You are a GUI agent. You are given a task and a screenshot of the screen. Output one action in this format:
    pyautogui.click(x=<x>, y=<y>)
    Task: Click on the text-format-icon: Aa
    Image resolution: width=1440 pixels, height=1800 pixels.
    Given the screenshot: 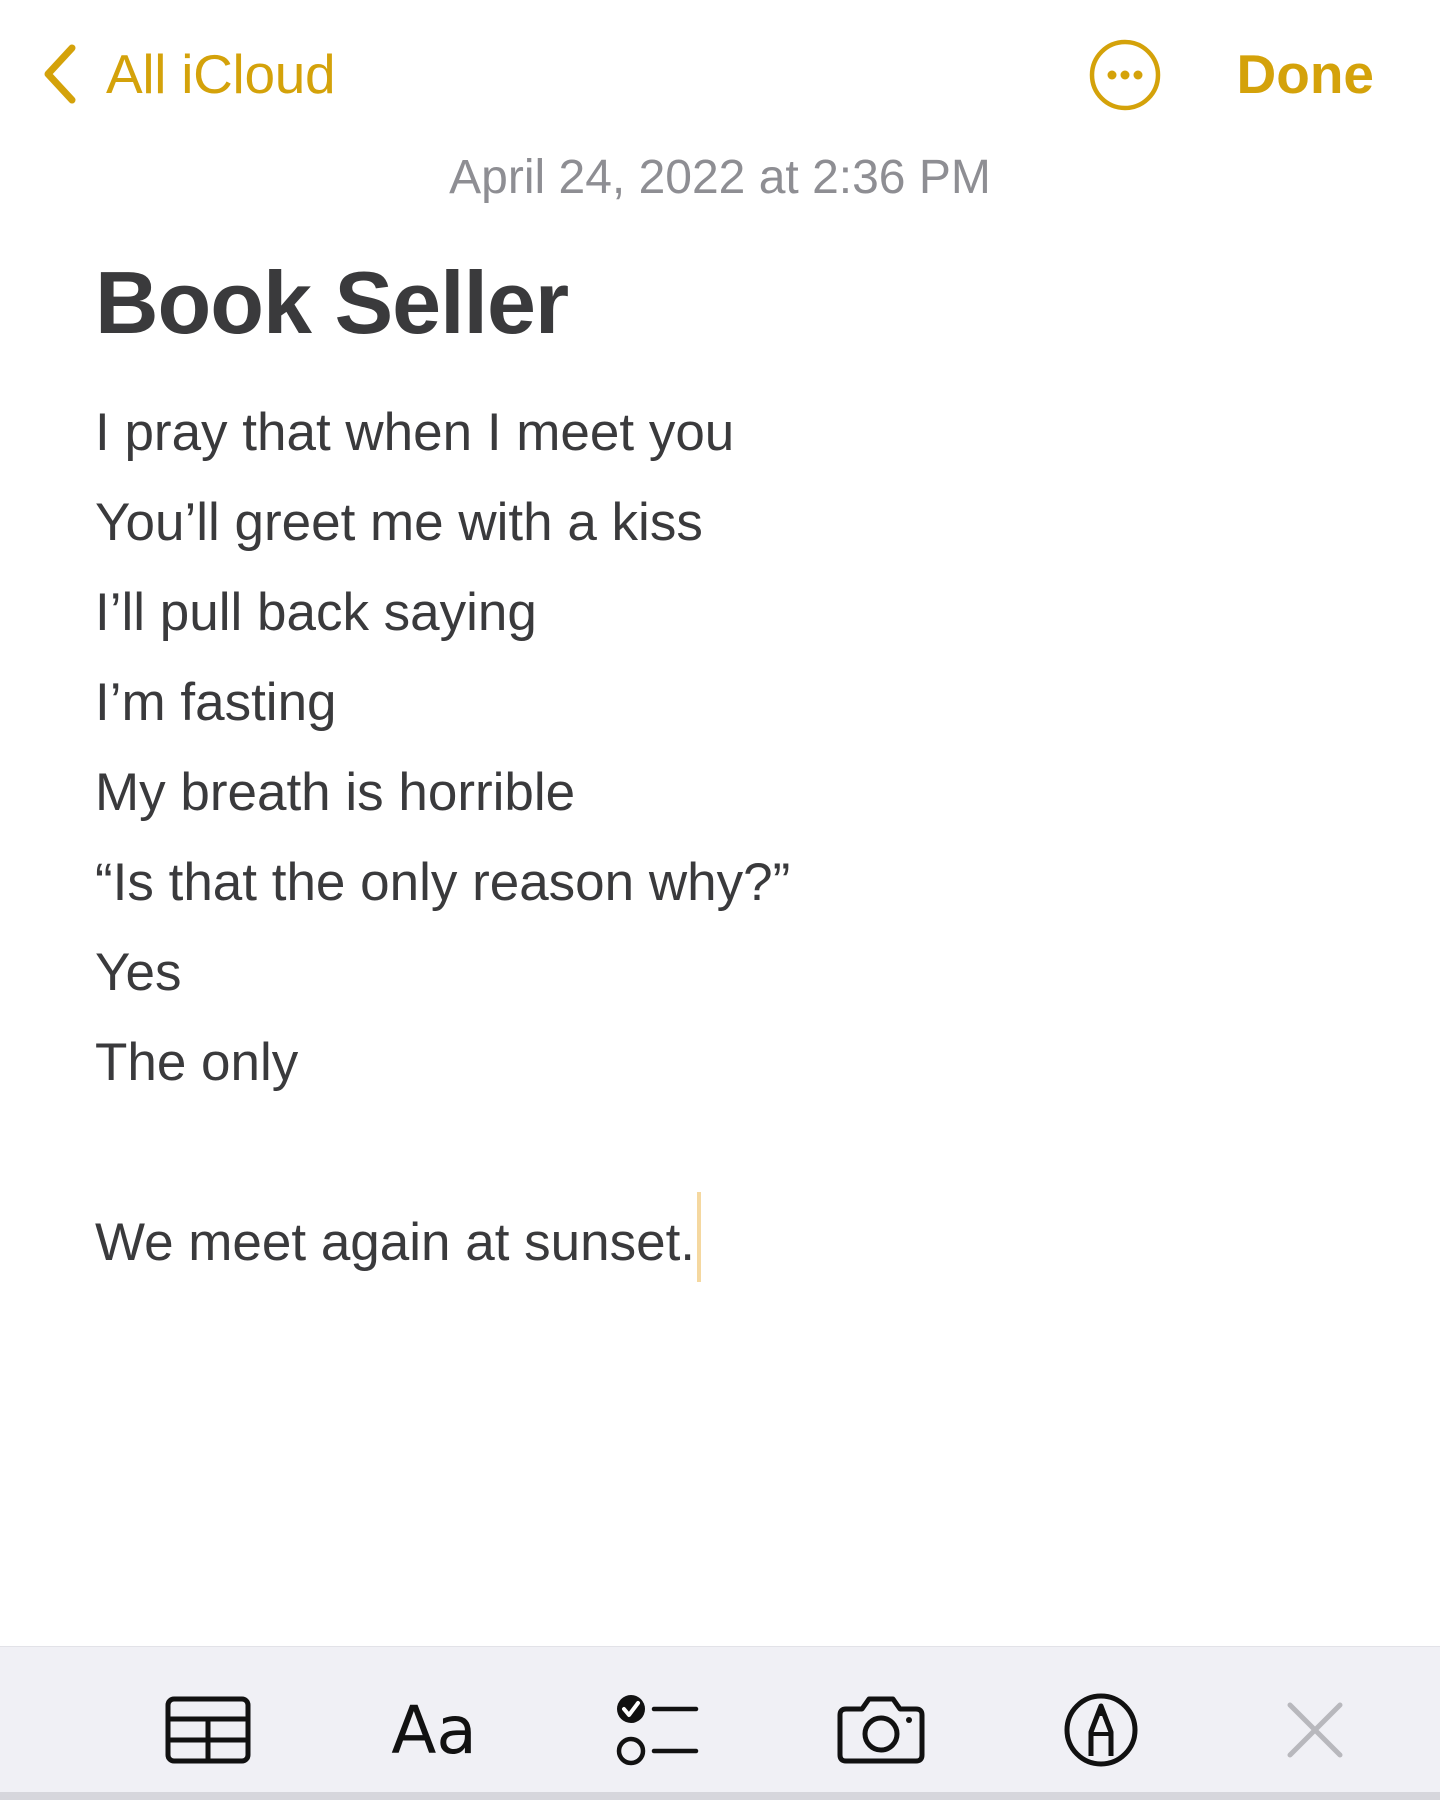 What is the action you would take?
    pyautogui.click(x=434, y=1730)
    